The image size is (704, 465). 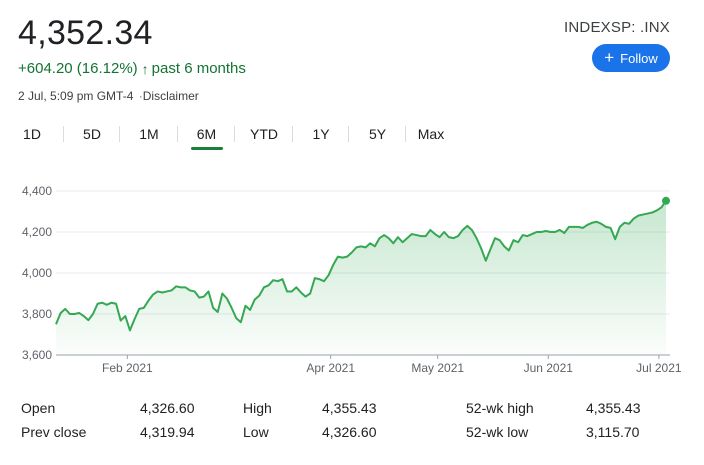 I want to click on timestamp-text: 2 Jul, 5:09 pm GMT-4, so click(x=76, y=96).